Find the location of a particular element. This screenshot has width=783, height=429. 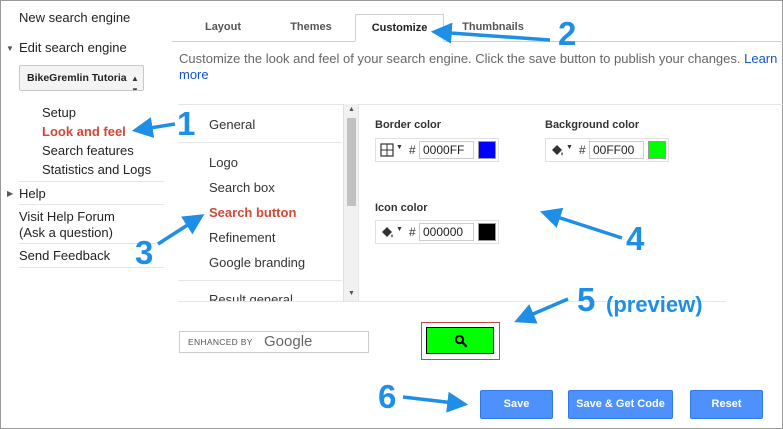

preview-search-box: ENHANCED BY Google is located at coordinates (274, 342).